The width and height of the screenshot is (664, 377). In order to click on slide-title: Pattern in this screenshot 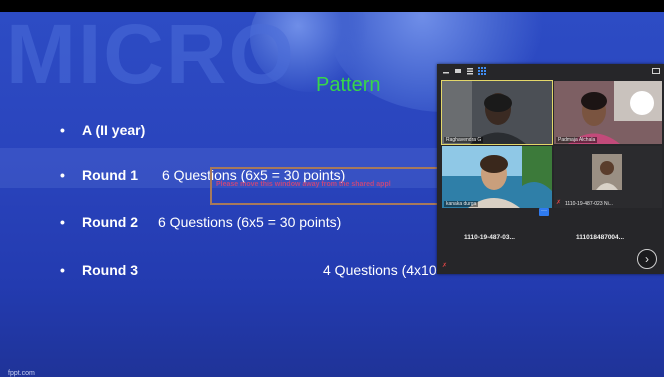, I will do `click(348, 85)`.